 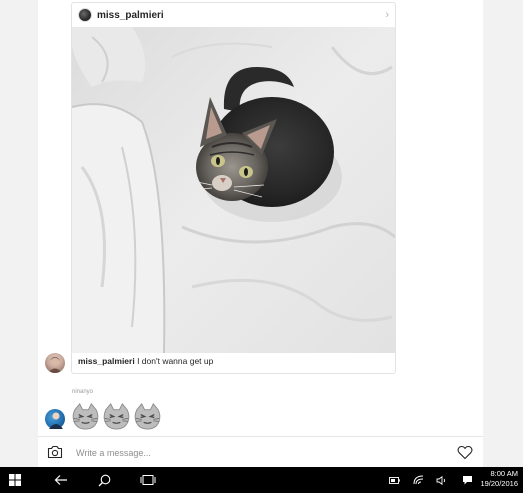 I want to click on notification-button, so click(x=467, y=480).